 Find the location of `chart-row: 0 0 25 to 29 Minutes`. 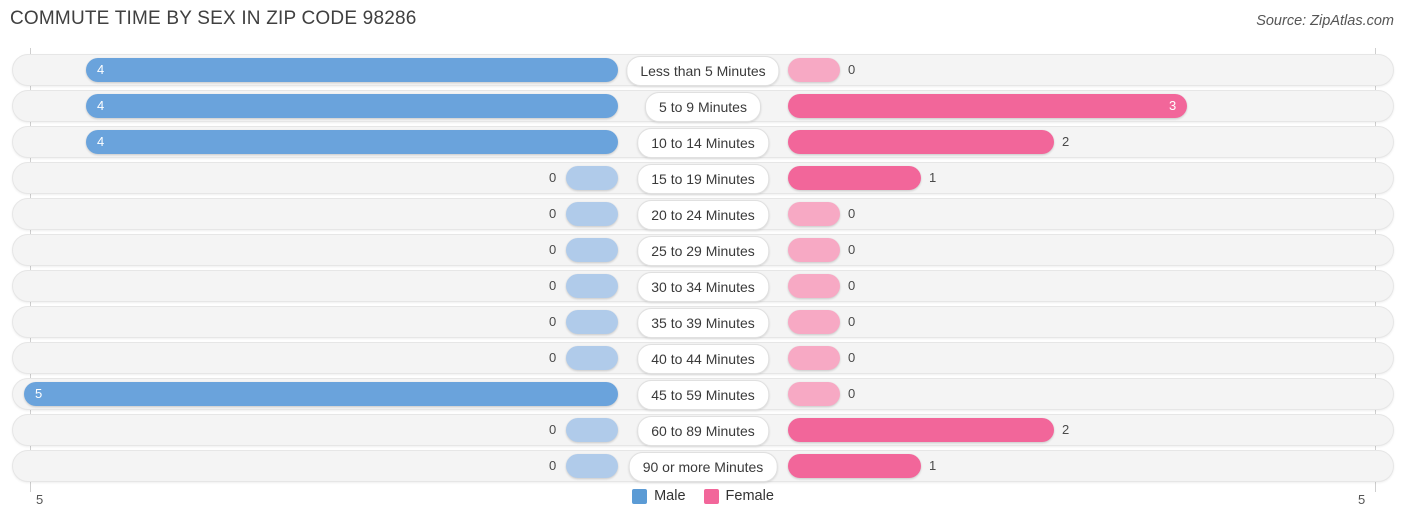

chart-row: 0 0 25 to 29 Minutes is located at coordinates (703, 250).